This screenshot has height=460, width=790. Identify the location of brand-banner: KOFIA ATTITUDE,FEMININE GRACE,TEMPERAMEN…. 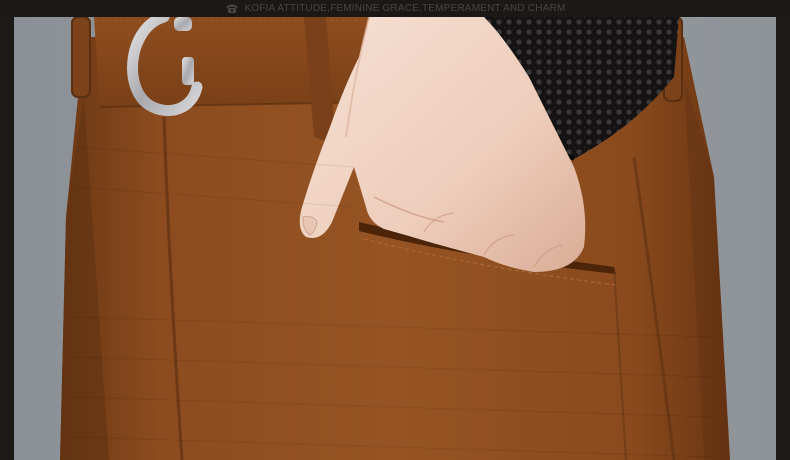
(395, 8).